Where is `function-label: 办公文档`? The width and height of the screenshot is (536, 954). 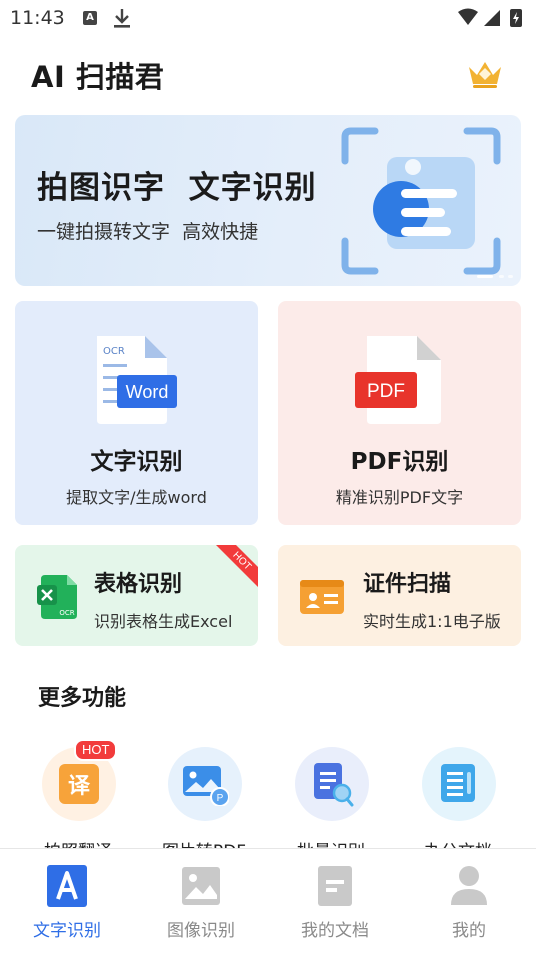
function-label: 办公文档 is located at coordinates (458, 842).